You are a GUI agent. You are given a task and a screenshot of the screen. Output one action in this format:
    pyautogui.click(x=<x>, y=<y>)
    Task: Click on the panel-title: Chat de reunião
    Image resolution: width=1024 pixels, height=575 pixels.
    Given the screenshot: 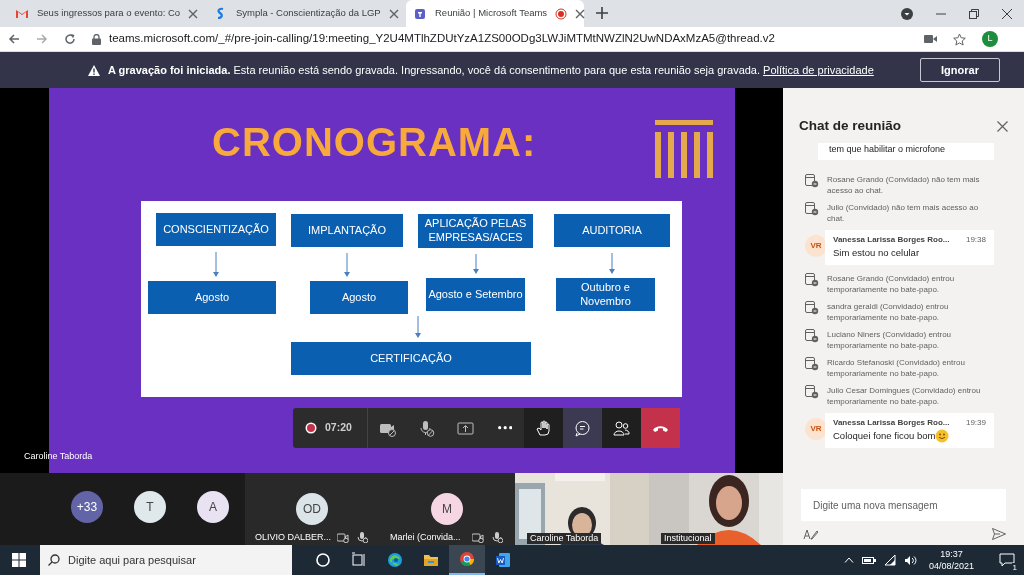 What is the action you would take?
    pyautogui.click(x=850, y=126)
    